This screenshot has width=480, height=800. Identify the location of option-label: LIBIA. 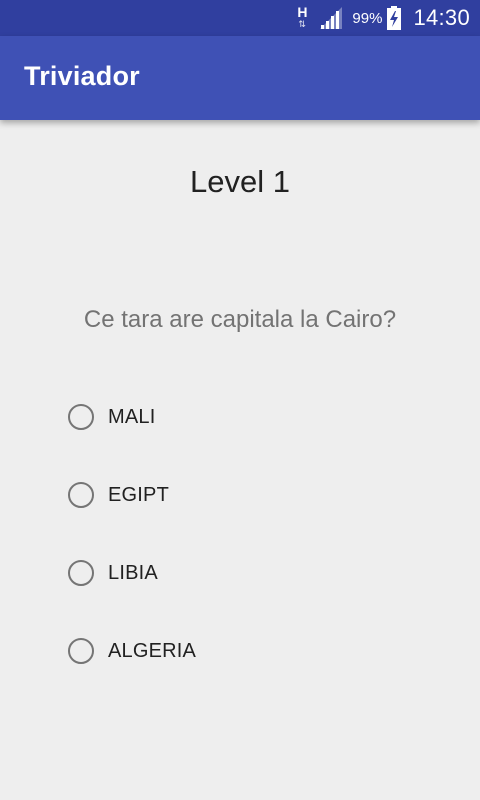
(133, 572).